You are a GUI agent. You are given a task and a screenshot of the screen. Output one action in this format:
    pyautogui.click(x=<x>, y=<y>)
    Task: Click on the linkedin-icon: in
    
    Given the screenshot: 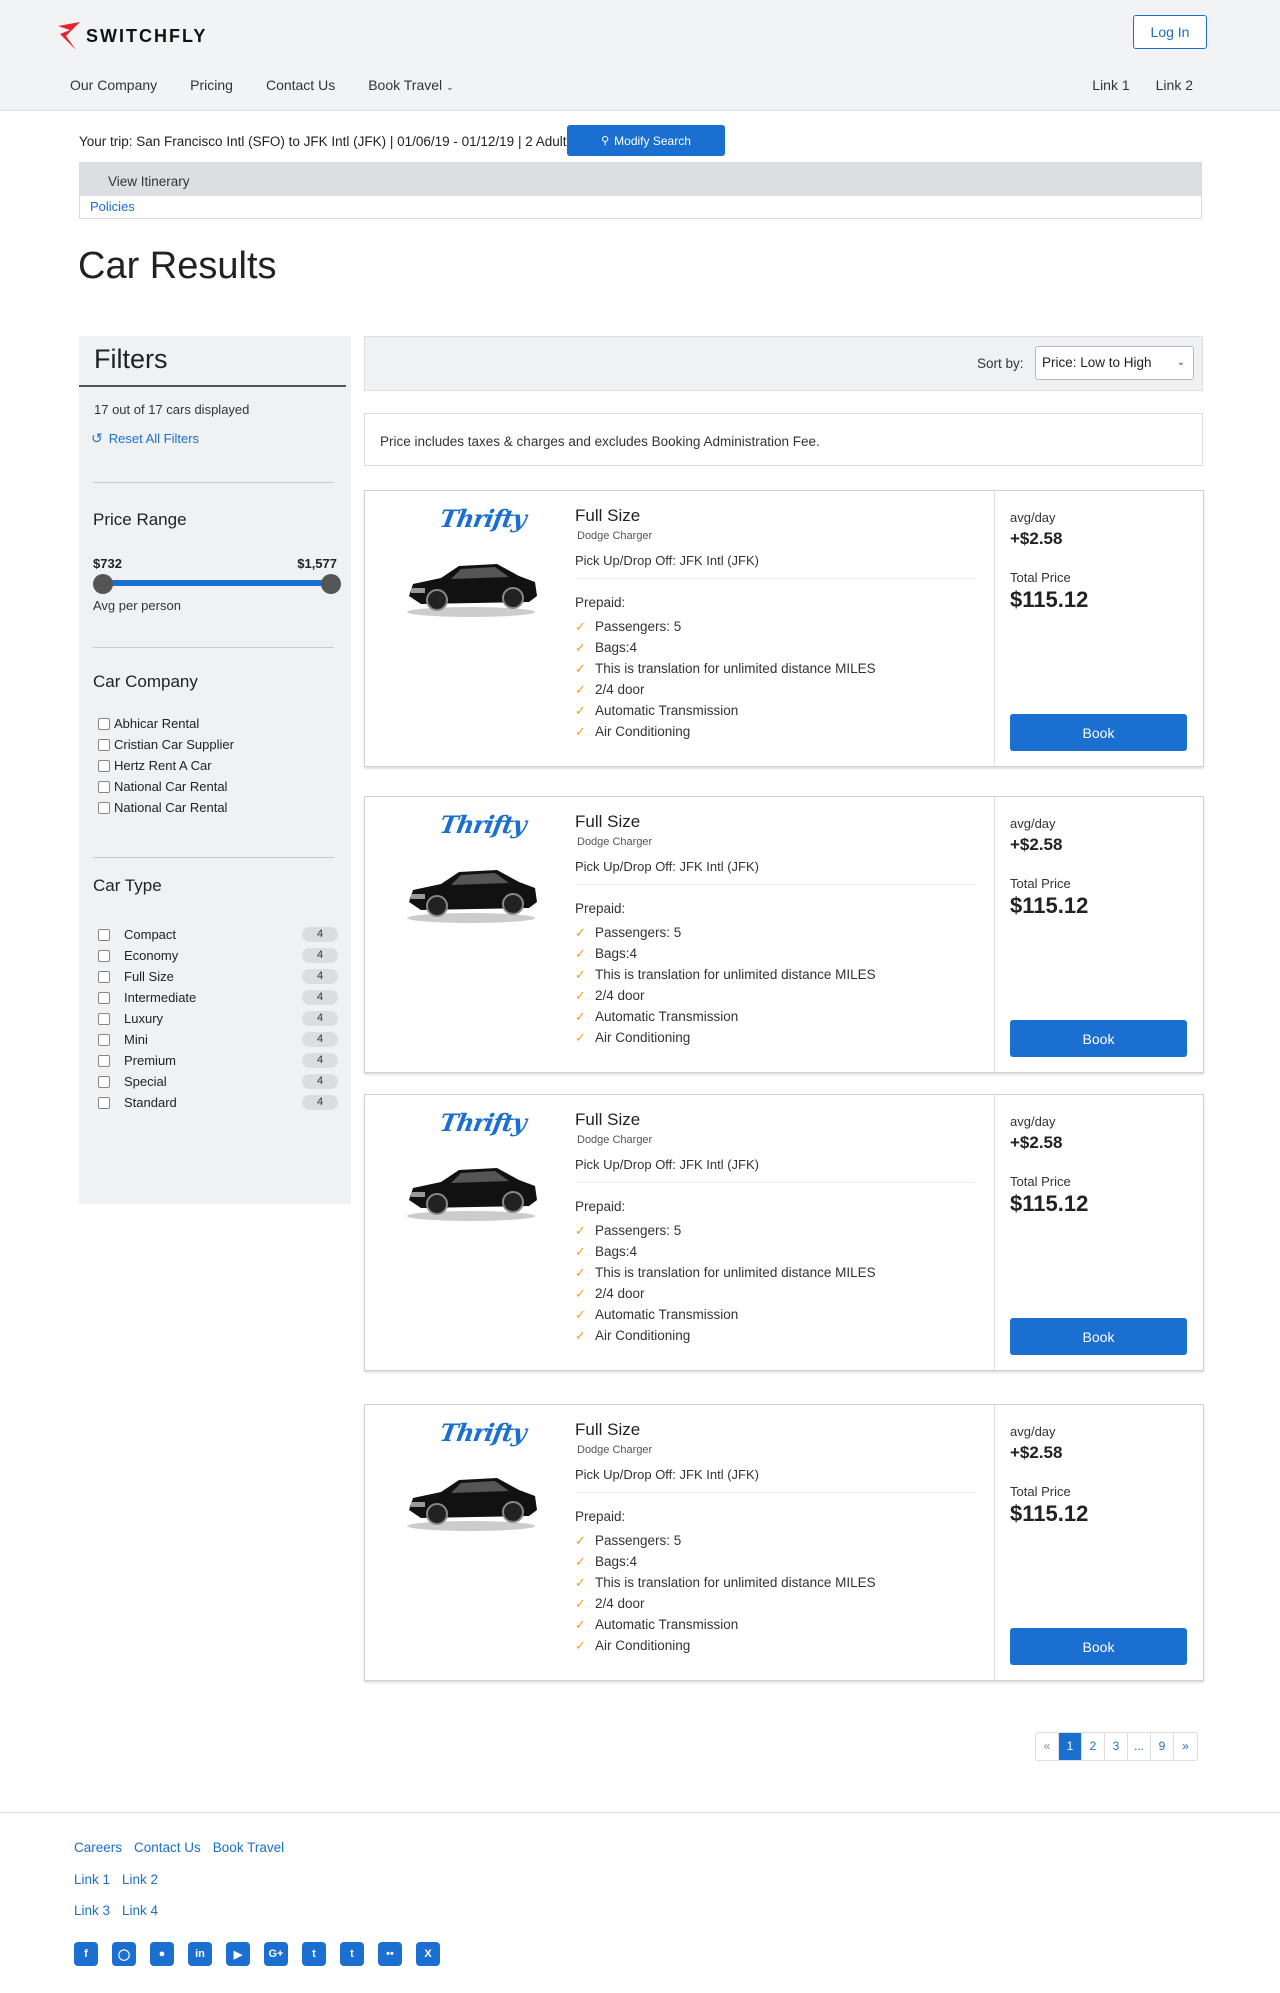 What is the action you would take?
    pyautogui.click(x=200, y=1954)
    